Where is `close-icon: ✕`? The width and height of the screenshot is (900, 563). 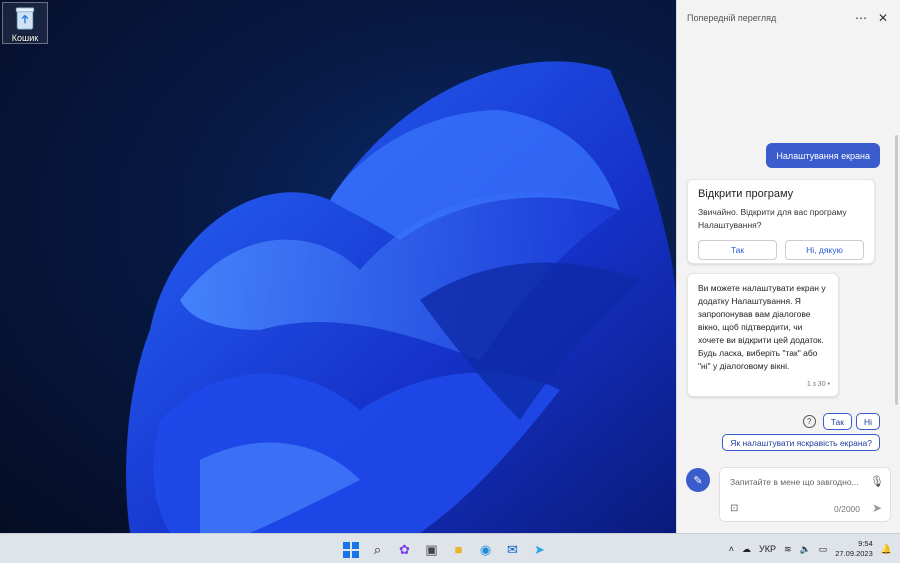 close-icon: ✕ is located at coordinates (883, 18).